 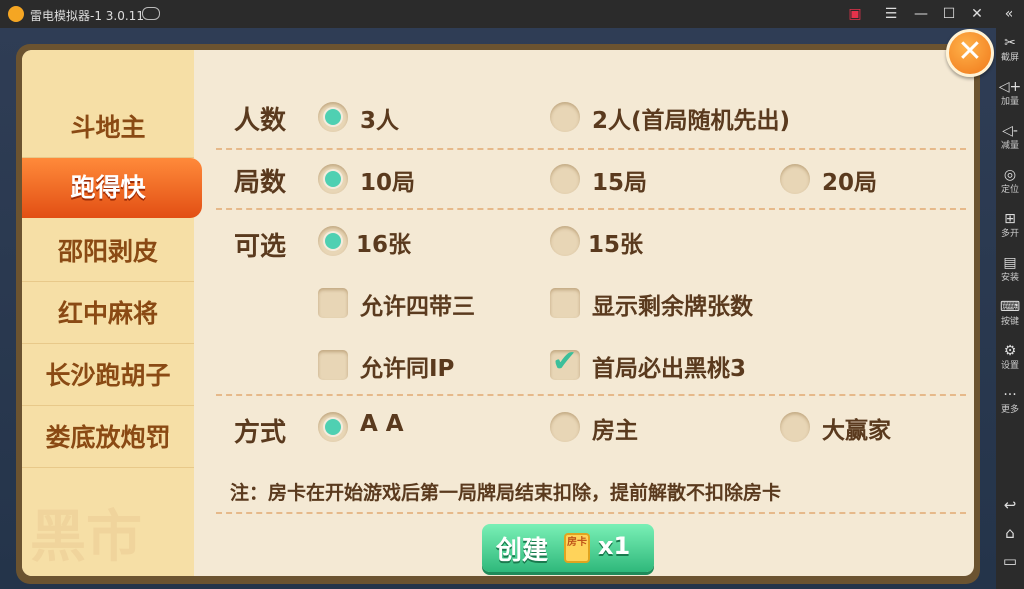 What do you see at coordinates (1009, 234) in the screenshot?
I see `sidebar-label: 多开` at bounding box center [1009, 234].